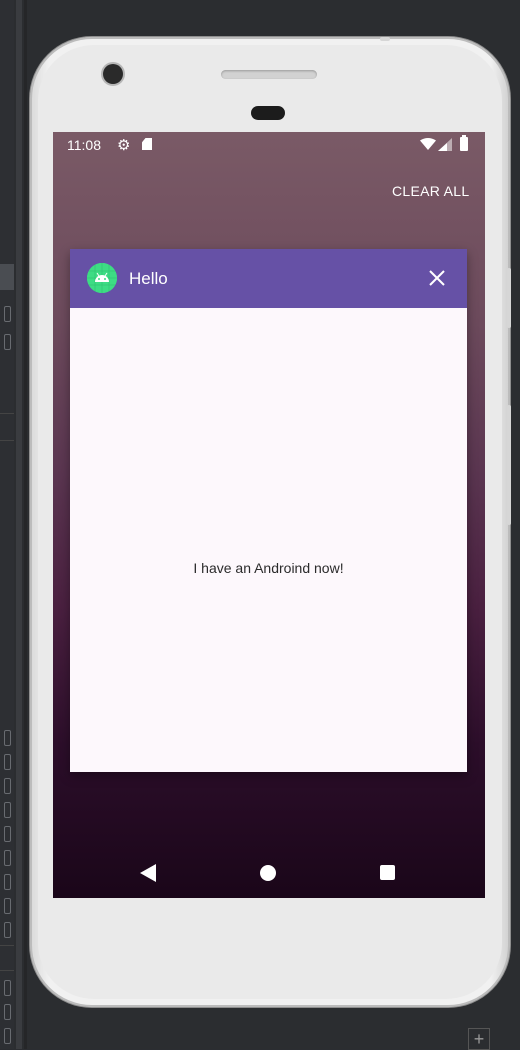 The width and height of the screenshot is (520, 1050). What do you see at coordinates (385, 39) in the screenshot?
I see `top-button` at bounding box center [385, 39].